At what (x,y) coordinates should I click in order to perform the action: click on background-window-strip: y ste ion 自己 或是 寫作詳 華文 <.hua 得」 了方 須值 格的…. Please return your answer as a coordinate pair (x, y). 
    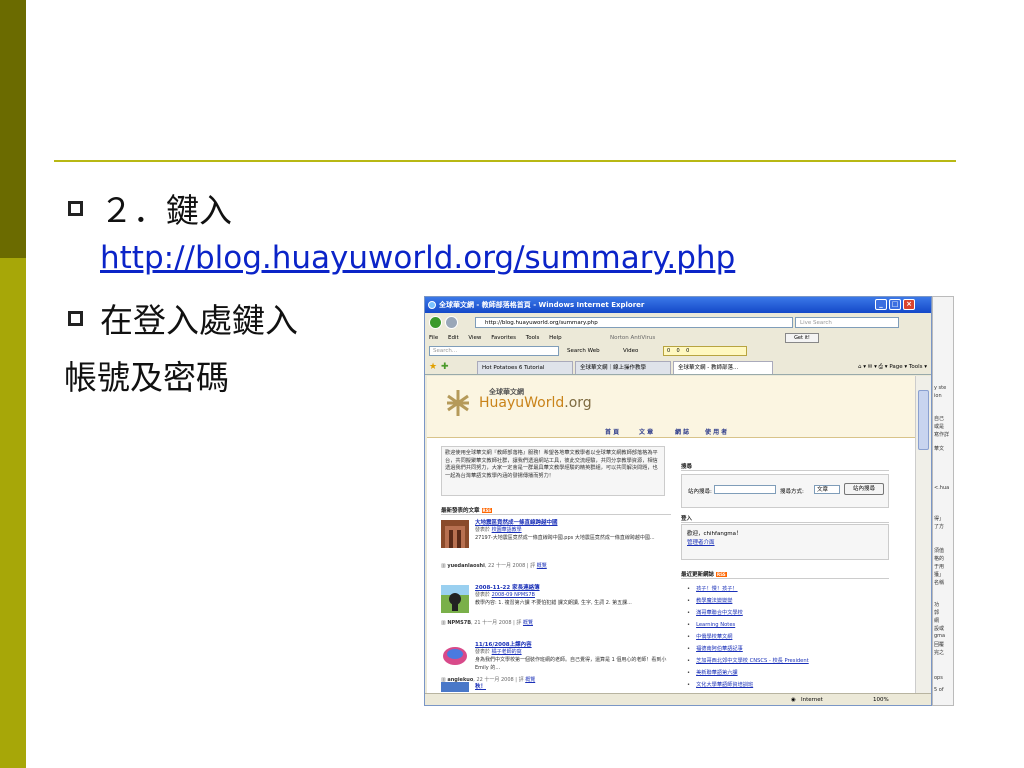
    Looking at the image, I should click on (943, 501).